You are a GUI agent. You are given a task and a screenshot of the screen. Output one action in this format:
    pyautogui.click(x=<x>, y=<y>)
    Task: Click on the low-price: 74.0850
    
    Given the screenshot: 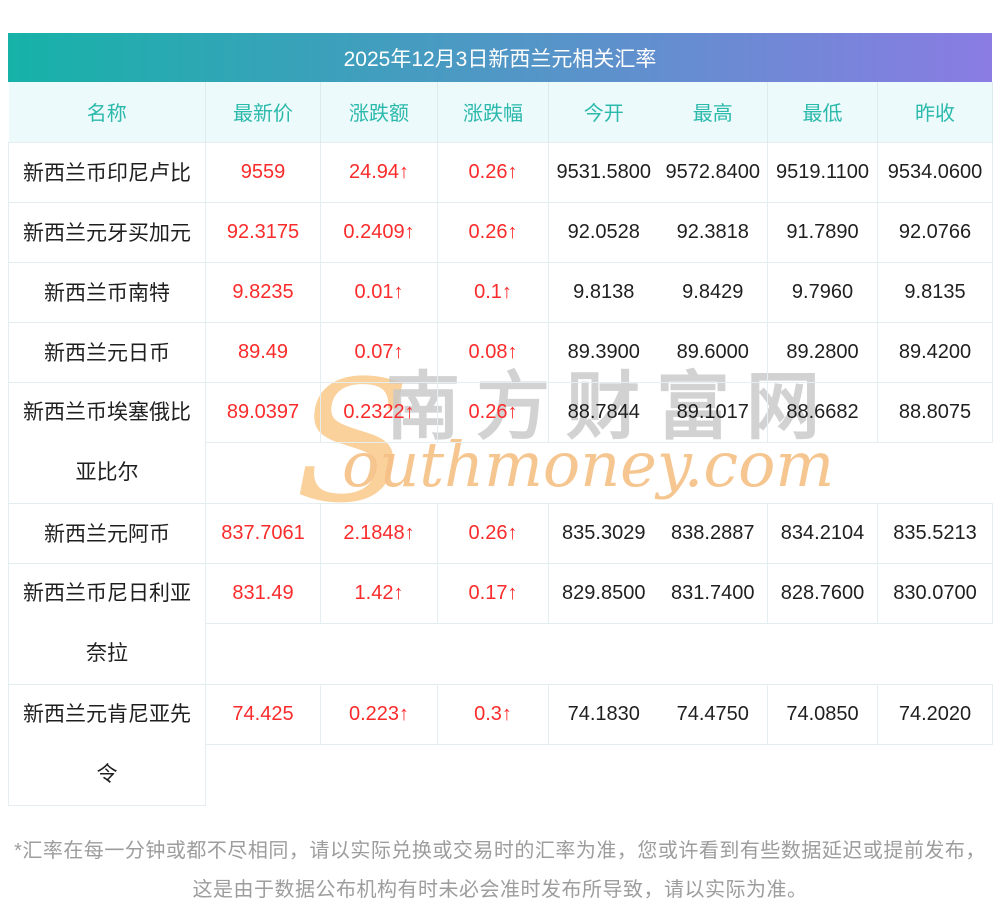 What is the action you would take?
    pyautogui.click(x=822, y=714)
    